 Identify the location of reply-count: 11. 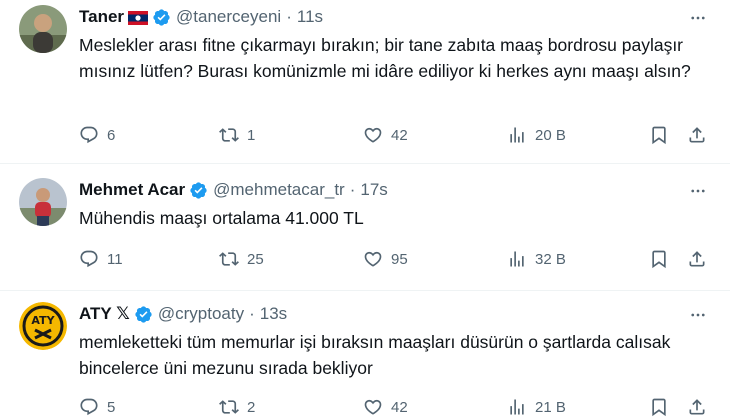
(115, 259).